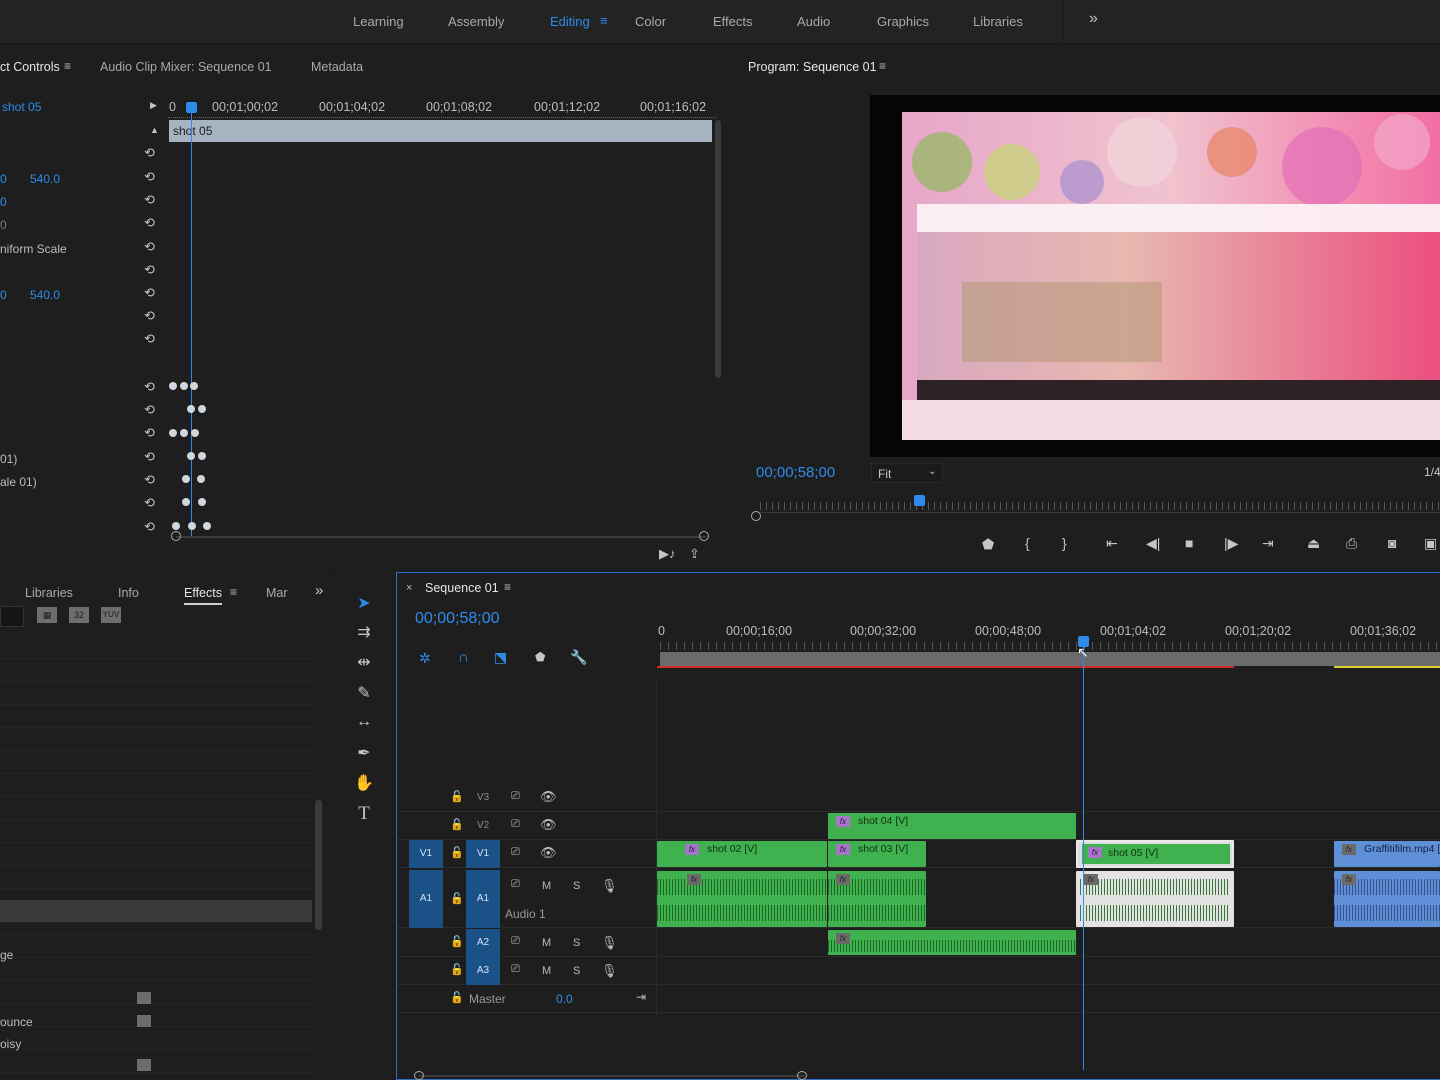  I want to click on hand-tool-icon: ✋, so click(364, 784).